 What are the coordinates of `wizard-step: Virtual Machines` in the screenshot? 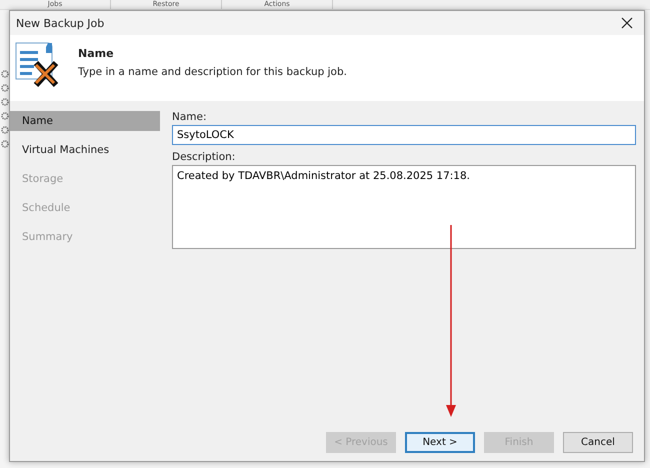 It's located at (85, 150).